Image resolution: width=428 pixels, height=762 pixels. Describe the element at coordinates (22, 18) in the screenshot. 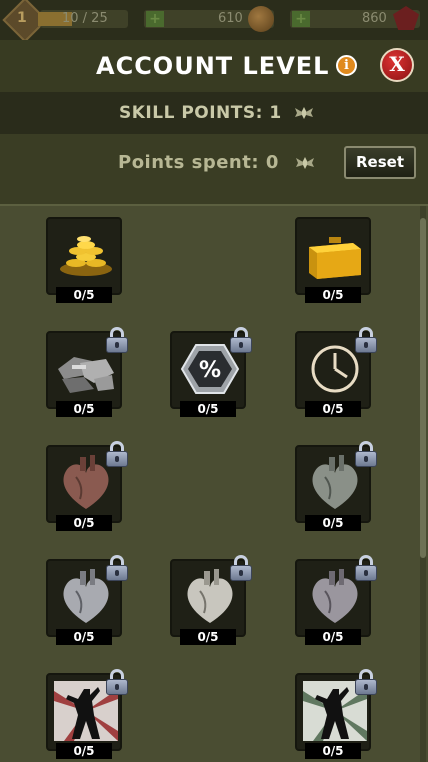

I see `player-level: 1` at that location.